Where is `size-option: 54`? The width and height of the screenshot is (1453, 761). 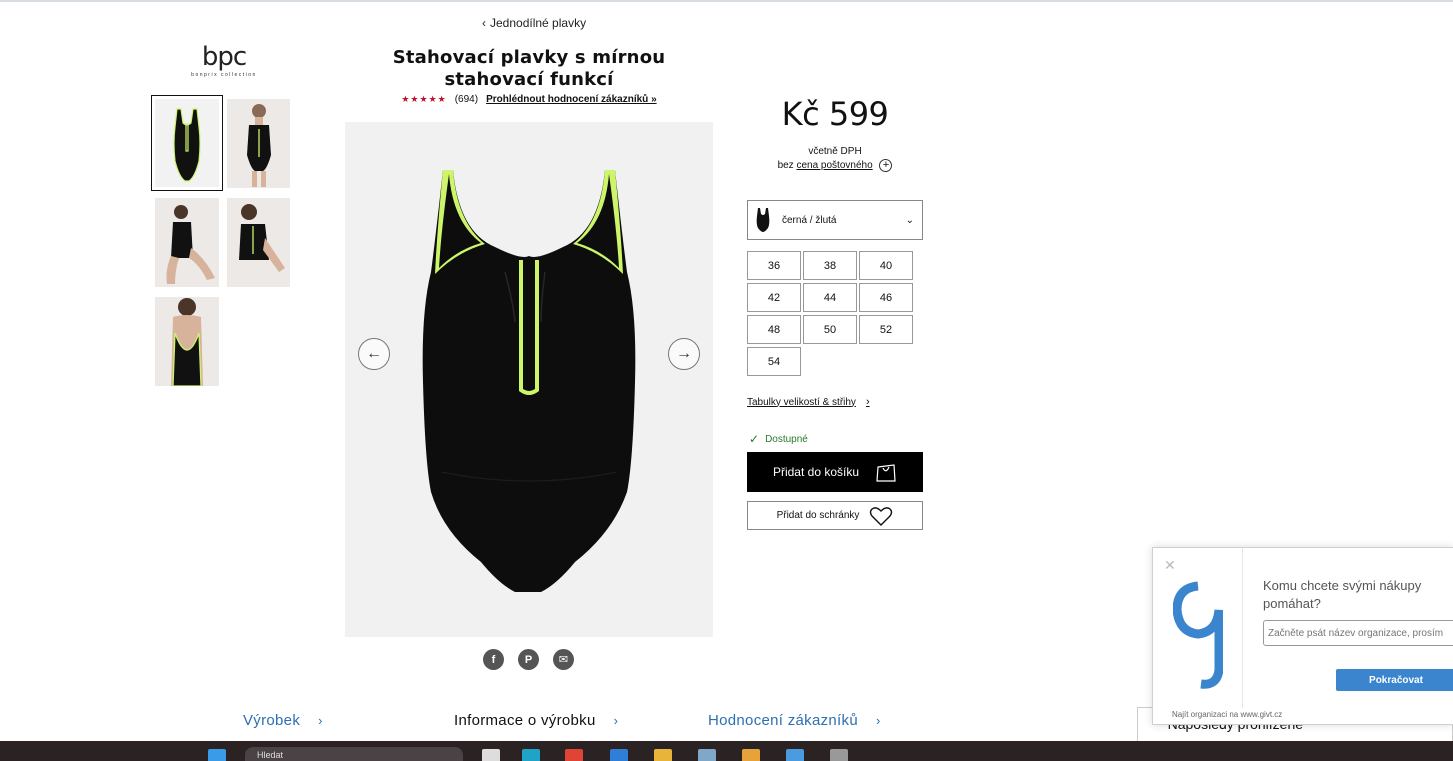 size-option: 54 is located at coordinates (774, 361).